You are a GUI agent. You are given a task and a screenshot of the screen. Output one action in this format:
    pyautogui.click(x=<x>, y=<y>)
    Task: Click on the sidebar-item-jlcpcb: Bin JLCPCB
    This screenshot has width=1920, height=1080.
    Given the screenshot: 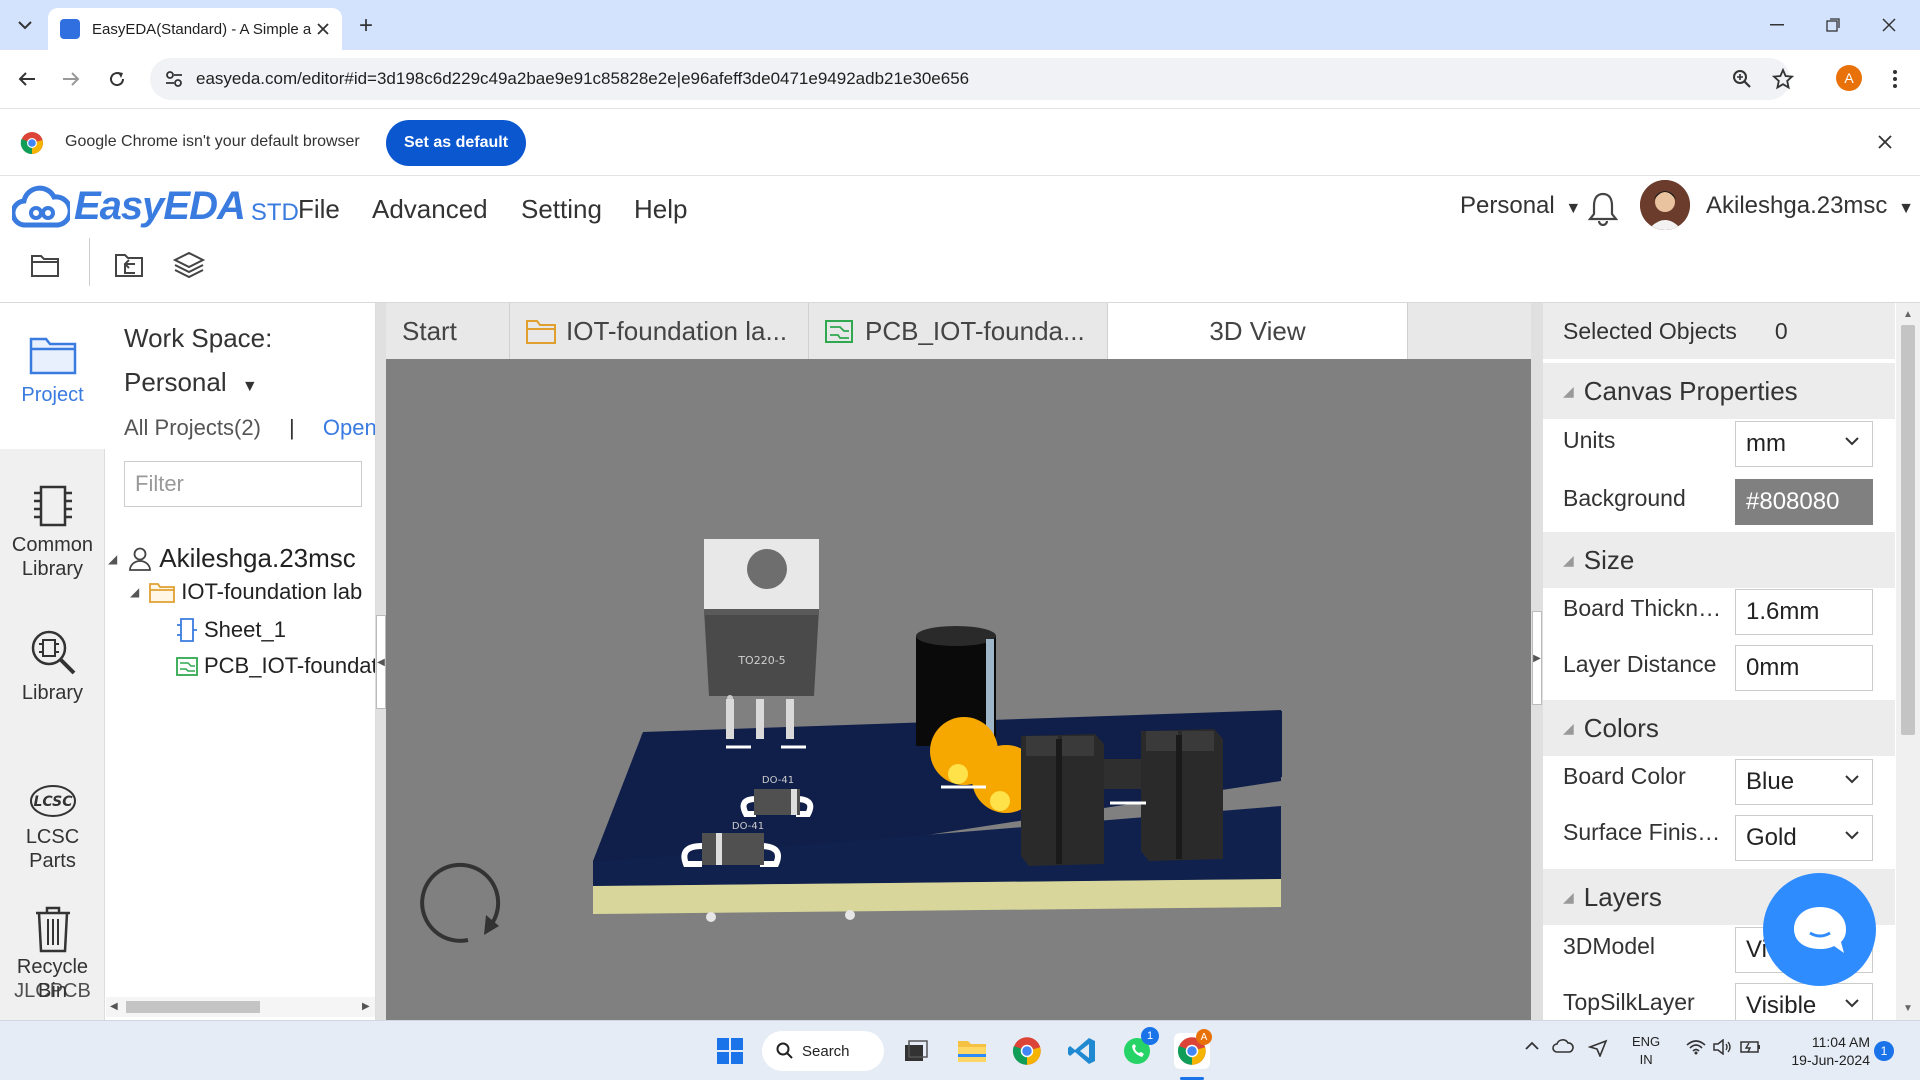 What is the action you would take?
    pyautogui.click(x=52, y=991)
    